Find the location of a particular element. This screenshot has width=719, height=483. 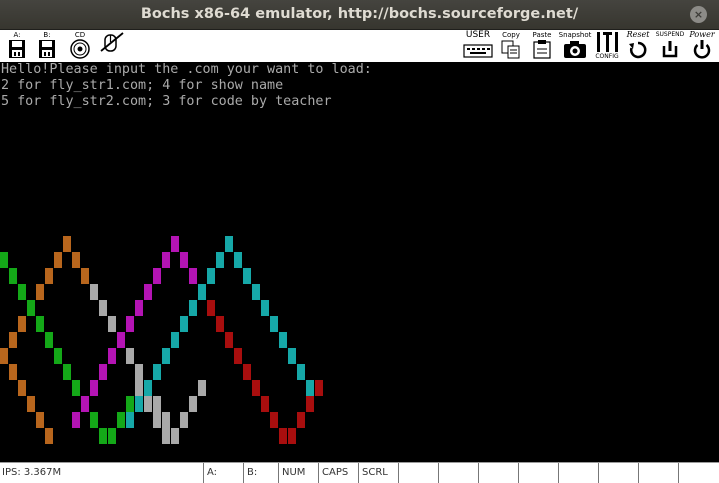

status-bar: IPS: 3.367M A: B: NUM CAPS SCRL is located at coordinates (359, 472).